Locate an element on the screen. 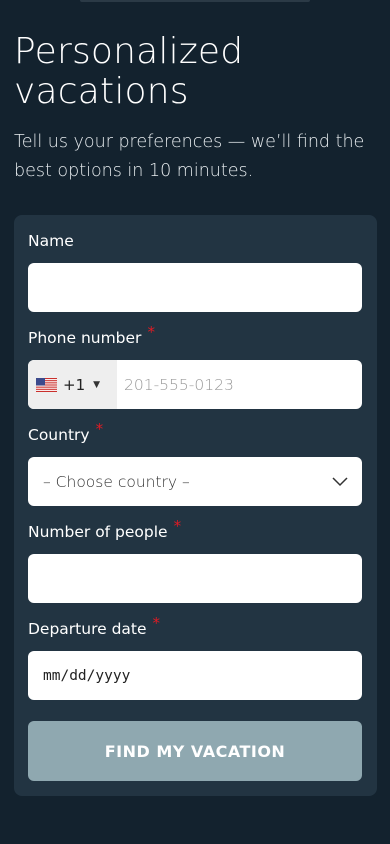 This screenshot has width=390, height=844. status-bar-hint is located at coordinates (195, 1).